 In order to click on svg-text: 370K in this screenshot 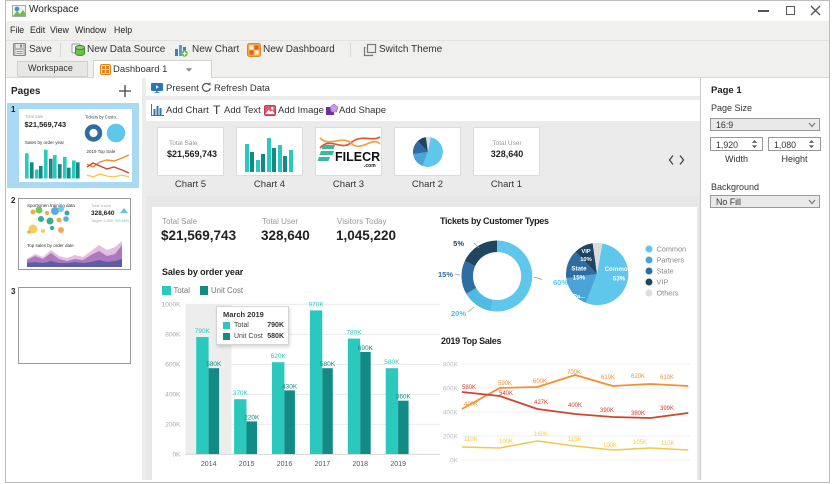, I will do `click(241, 393)`.